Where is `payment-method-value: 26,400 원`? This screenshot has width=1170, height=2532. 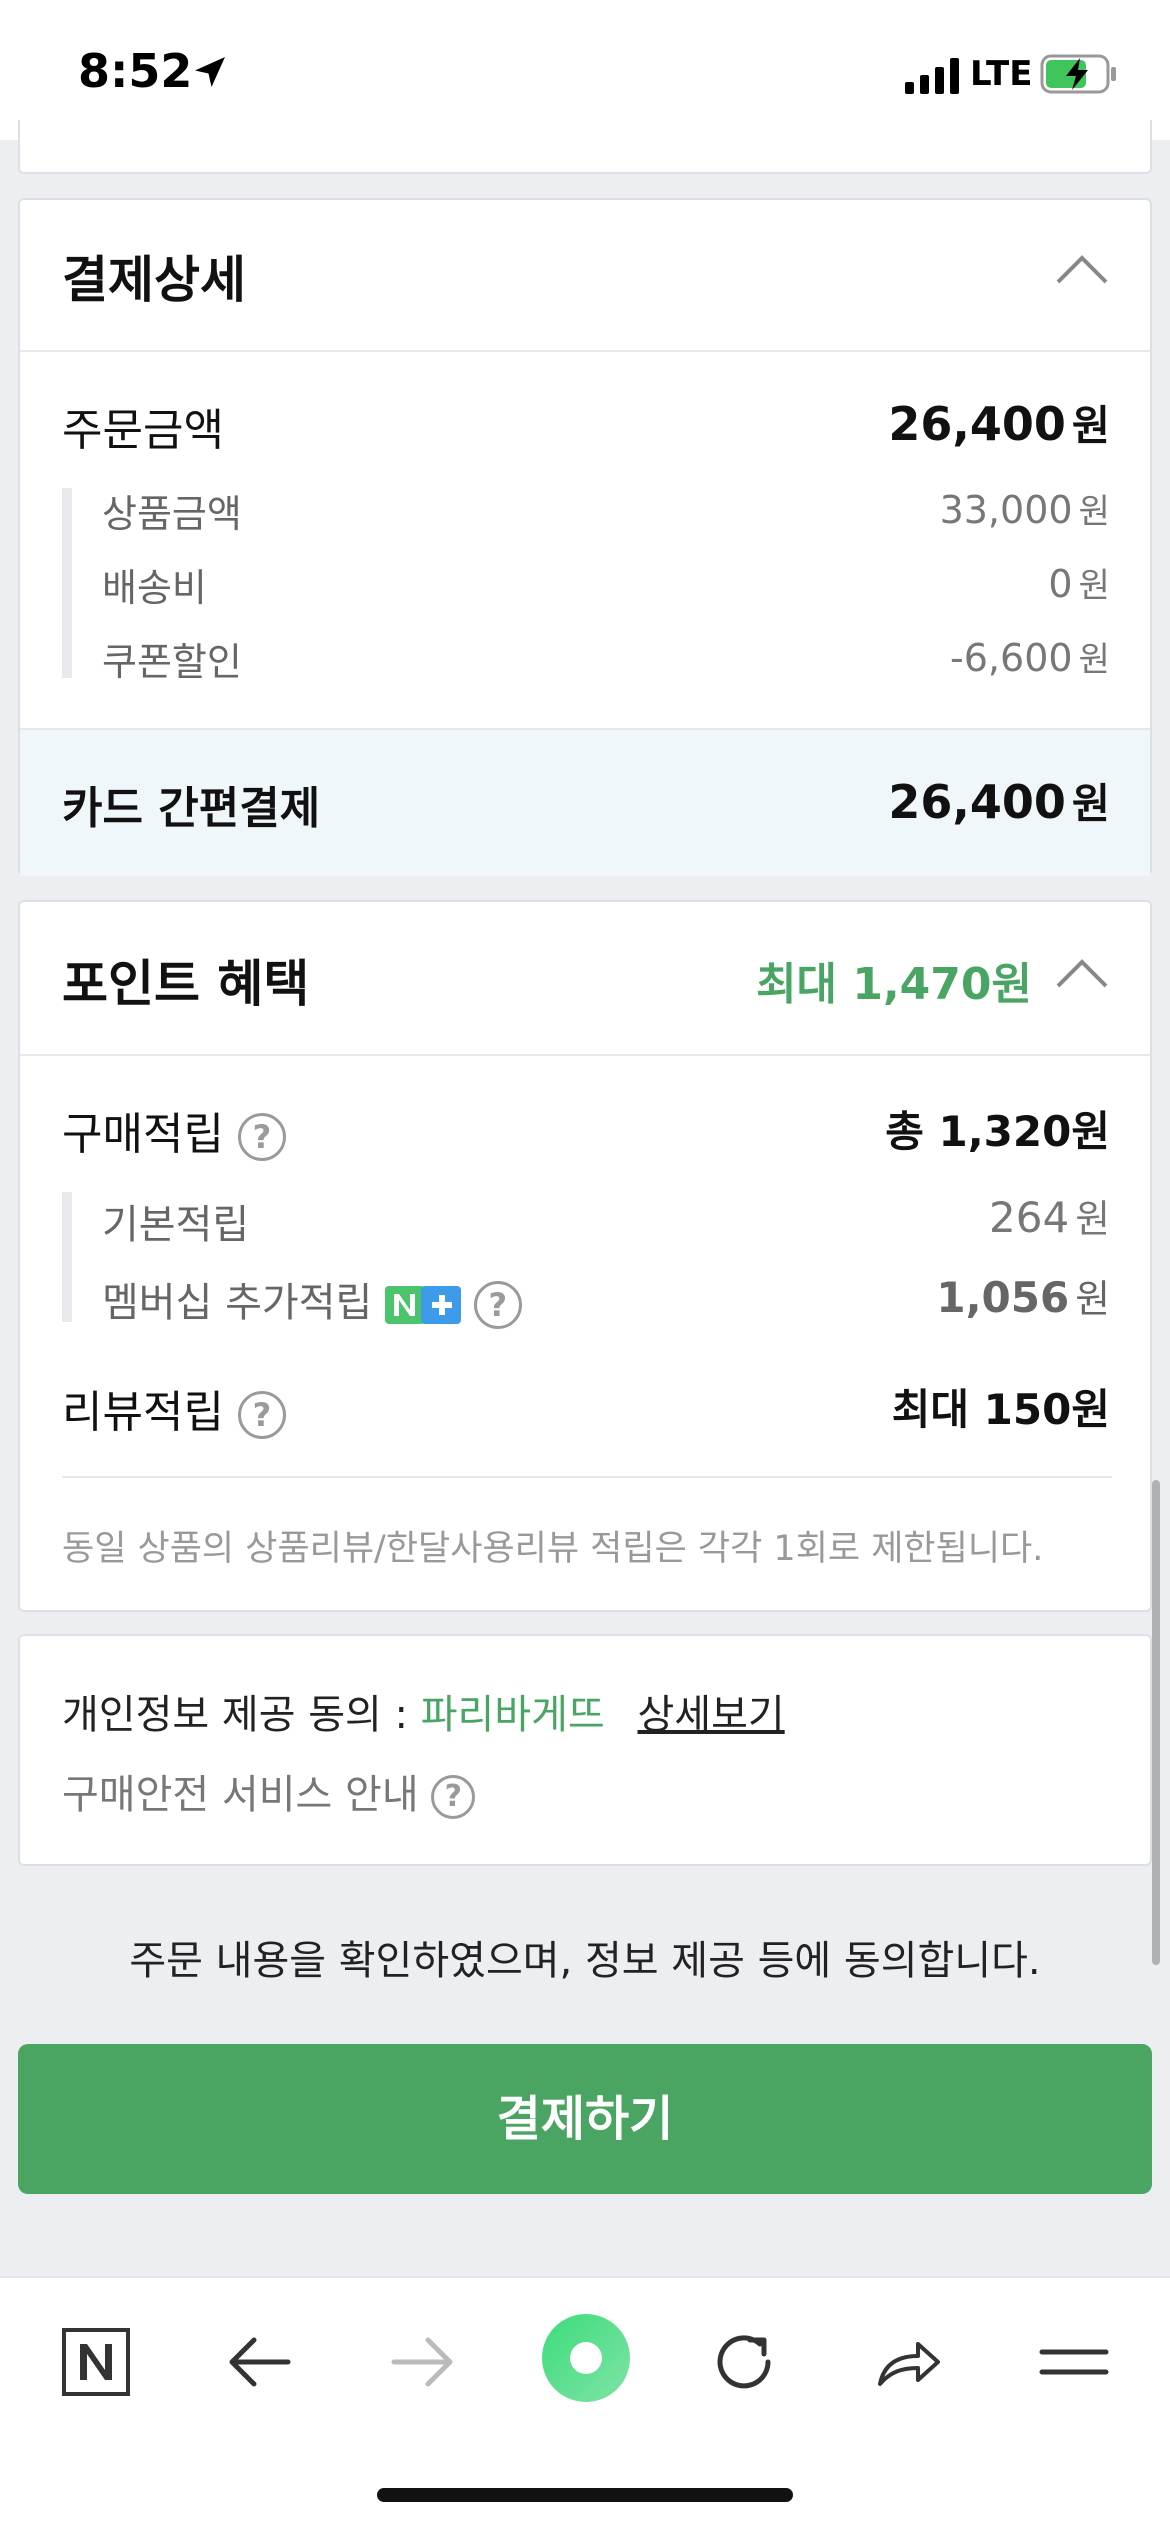
payment-method-value: 26,400 원 is located at coordinates (999, 802).